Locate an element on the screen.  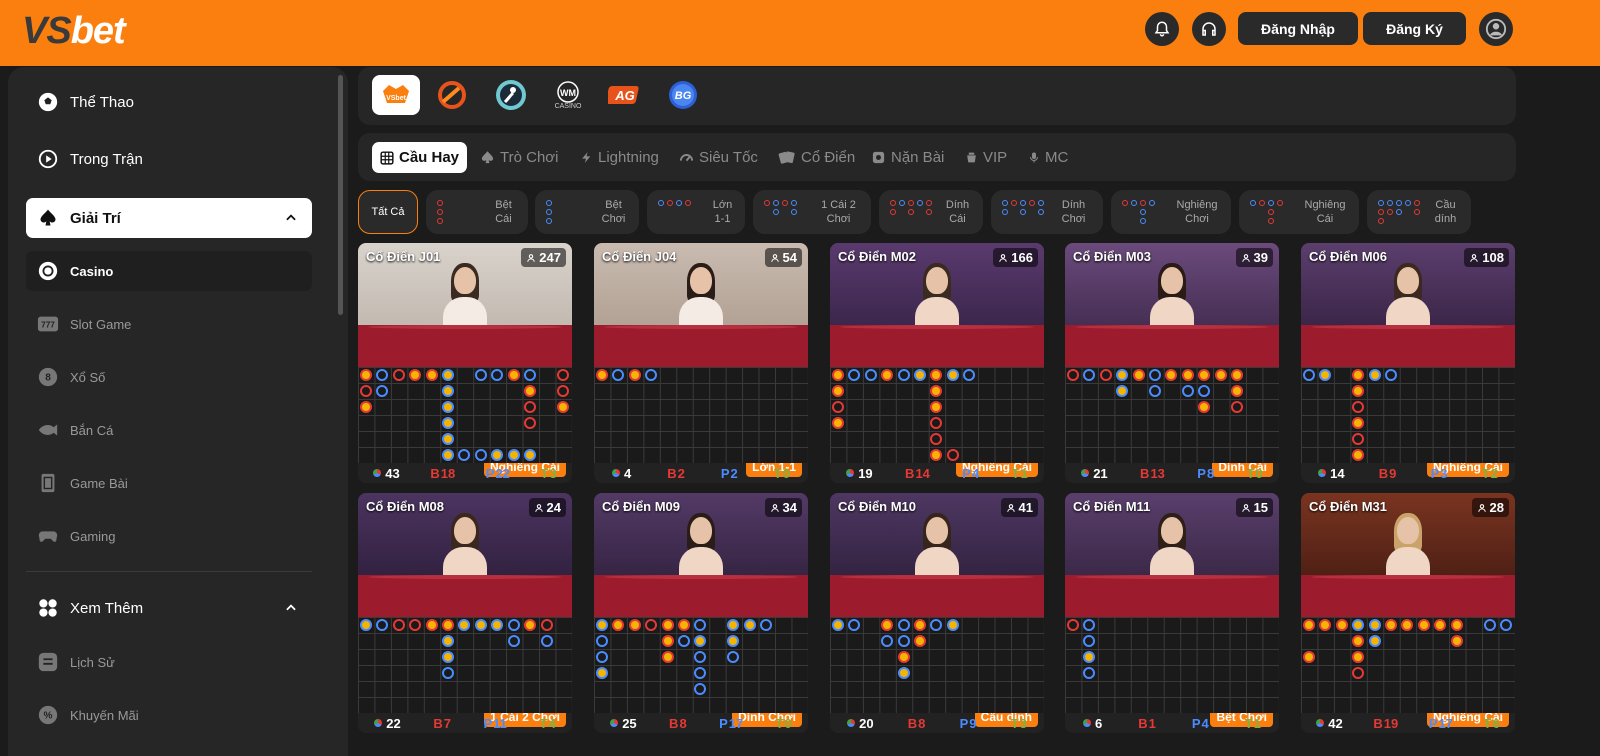
tab-sieu-toc: Siêu Tốc is located at coordinates (718, 157).